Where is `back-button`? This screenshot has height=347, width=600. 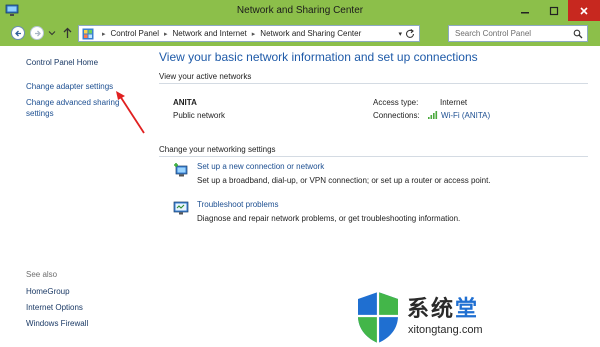 back-button is located at coordinates (18, 33).